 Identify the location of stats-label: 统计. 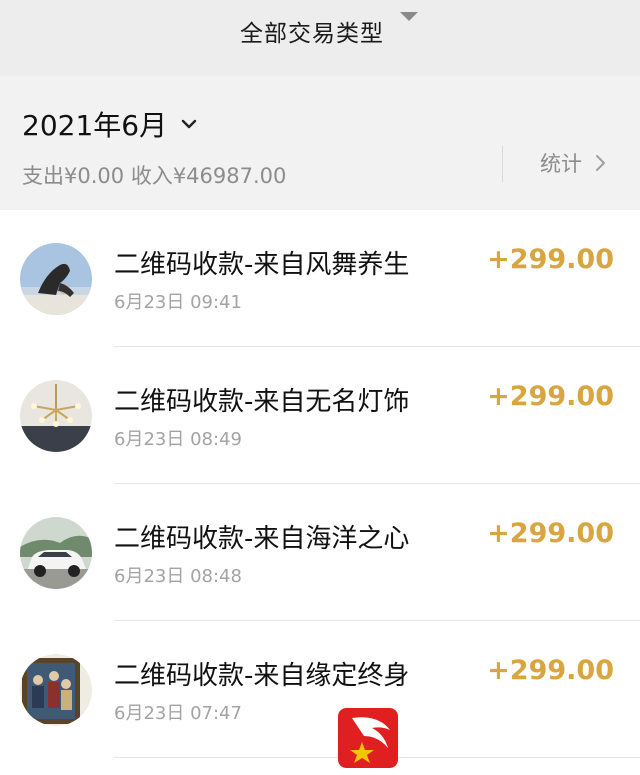
(561, 164).